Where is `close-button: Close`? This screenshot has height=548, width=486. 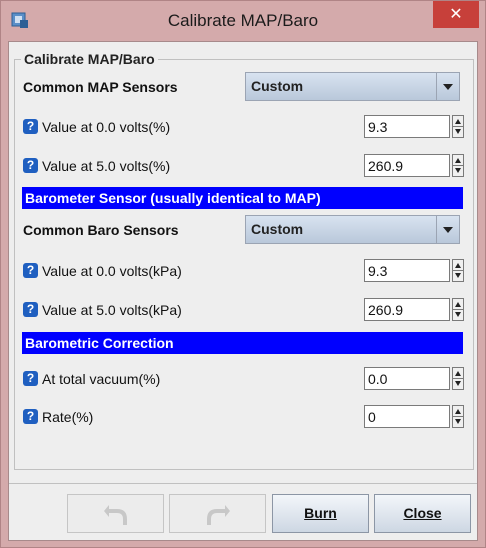 close-button: Close is located at coordinates (422, 513).